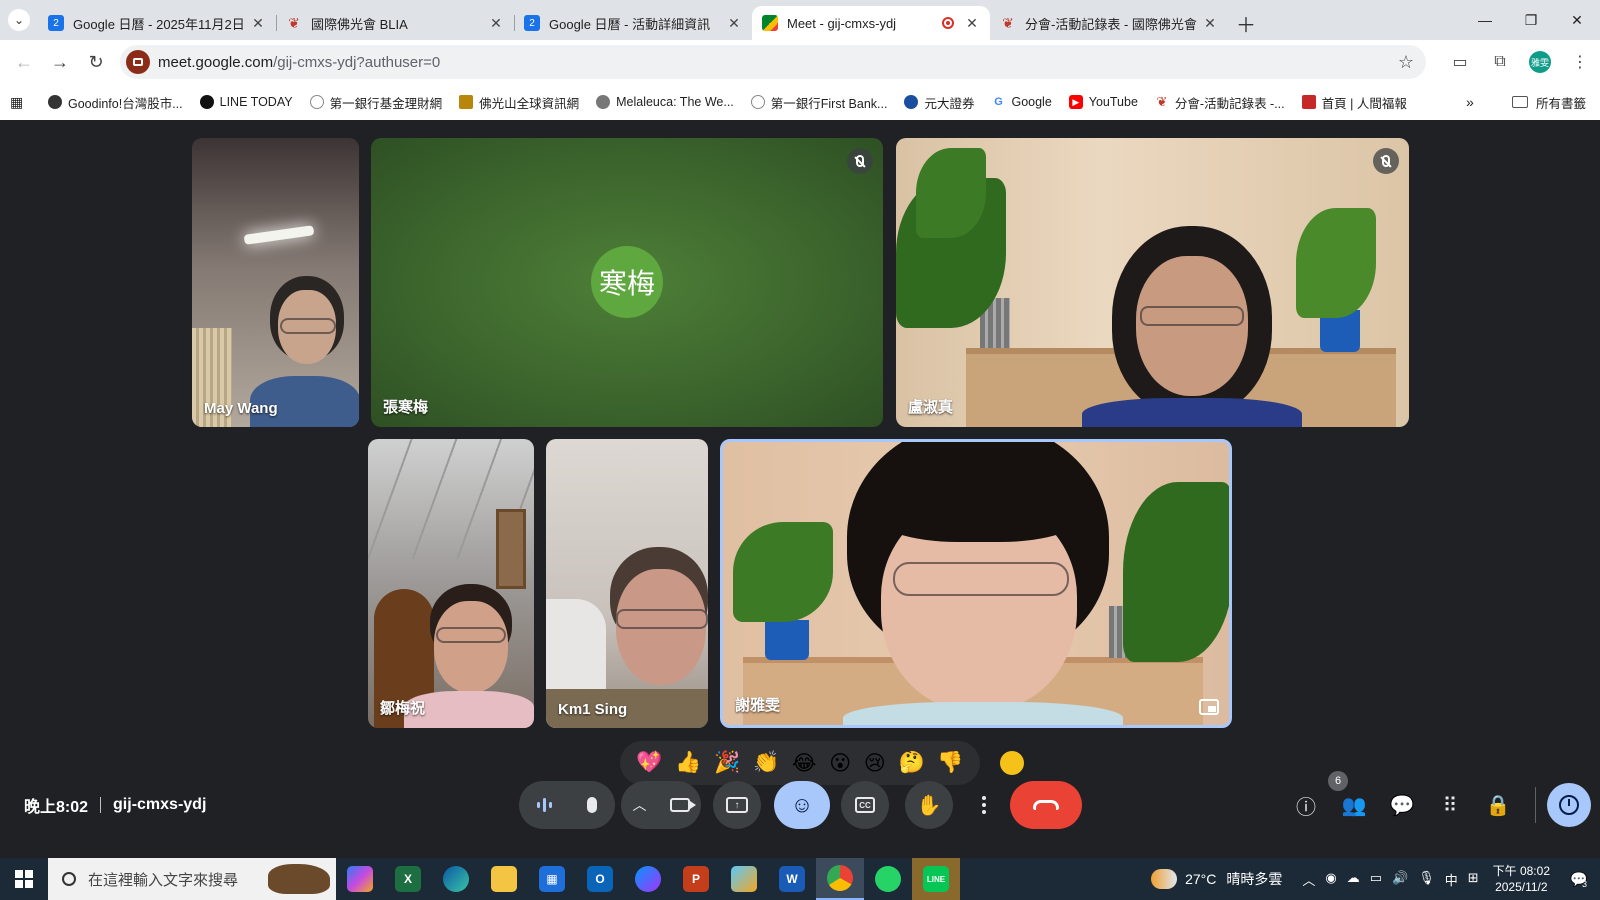 The width and height of the screenshot is (1600, 900). I want to click on tab-meet: Meet - gij-cmxs-ydj ✕, so click(871, 23).